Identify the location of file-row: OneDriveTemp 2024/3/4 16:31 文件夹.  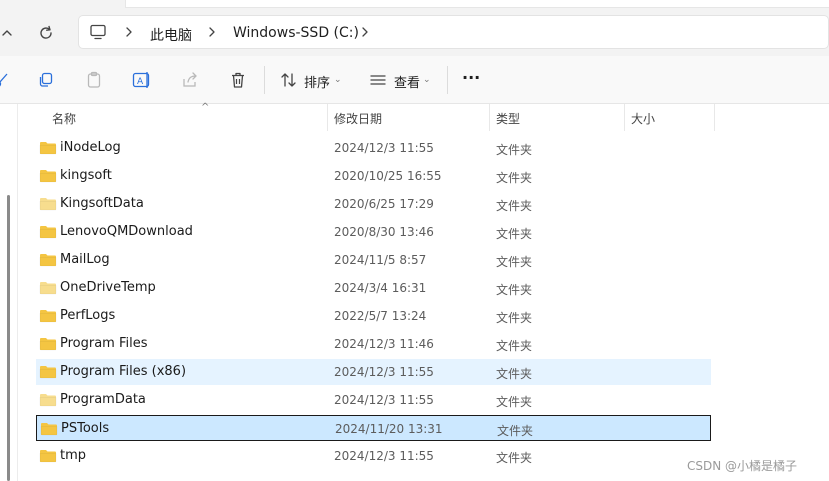
(373, 288).